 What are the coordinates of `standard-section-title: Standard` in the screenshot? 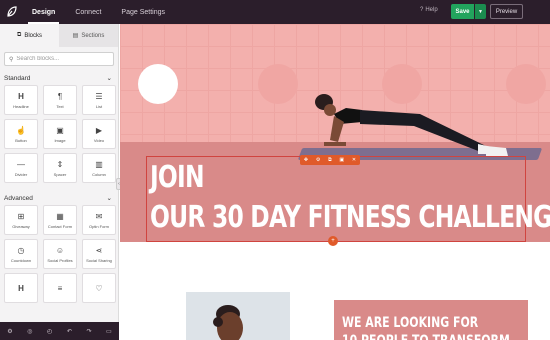 It's located at (17, 78).